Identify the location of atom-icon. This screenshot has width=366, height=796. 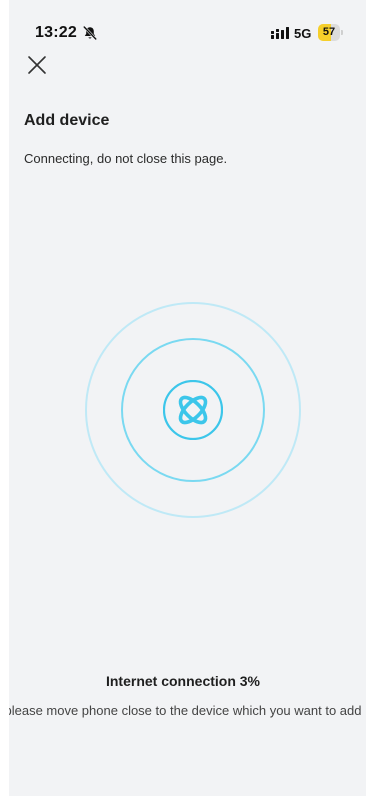
(193, 410).